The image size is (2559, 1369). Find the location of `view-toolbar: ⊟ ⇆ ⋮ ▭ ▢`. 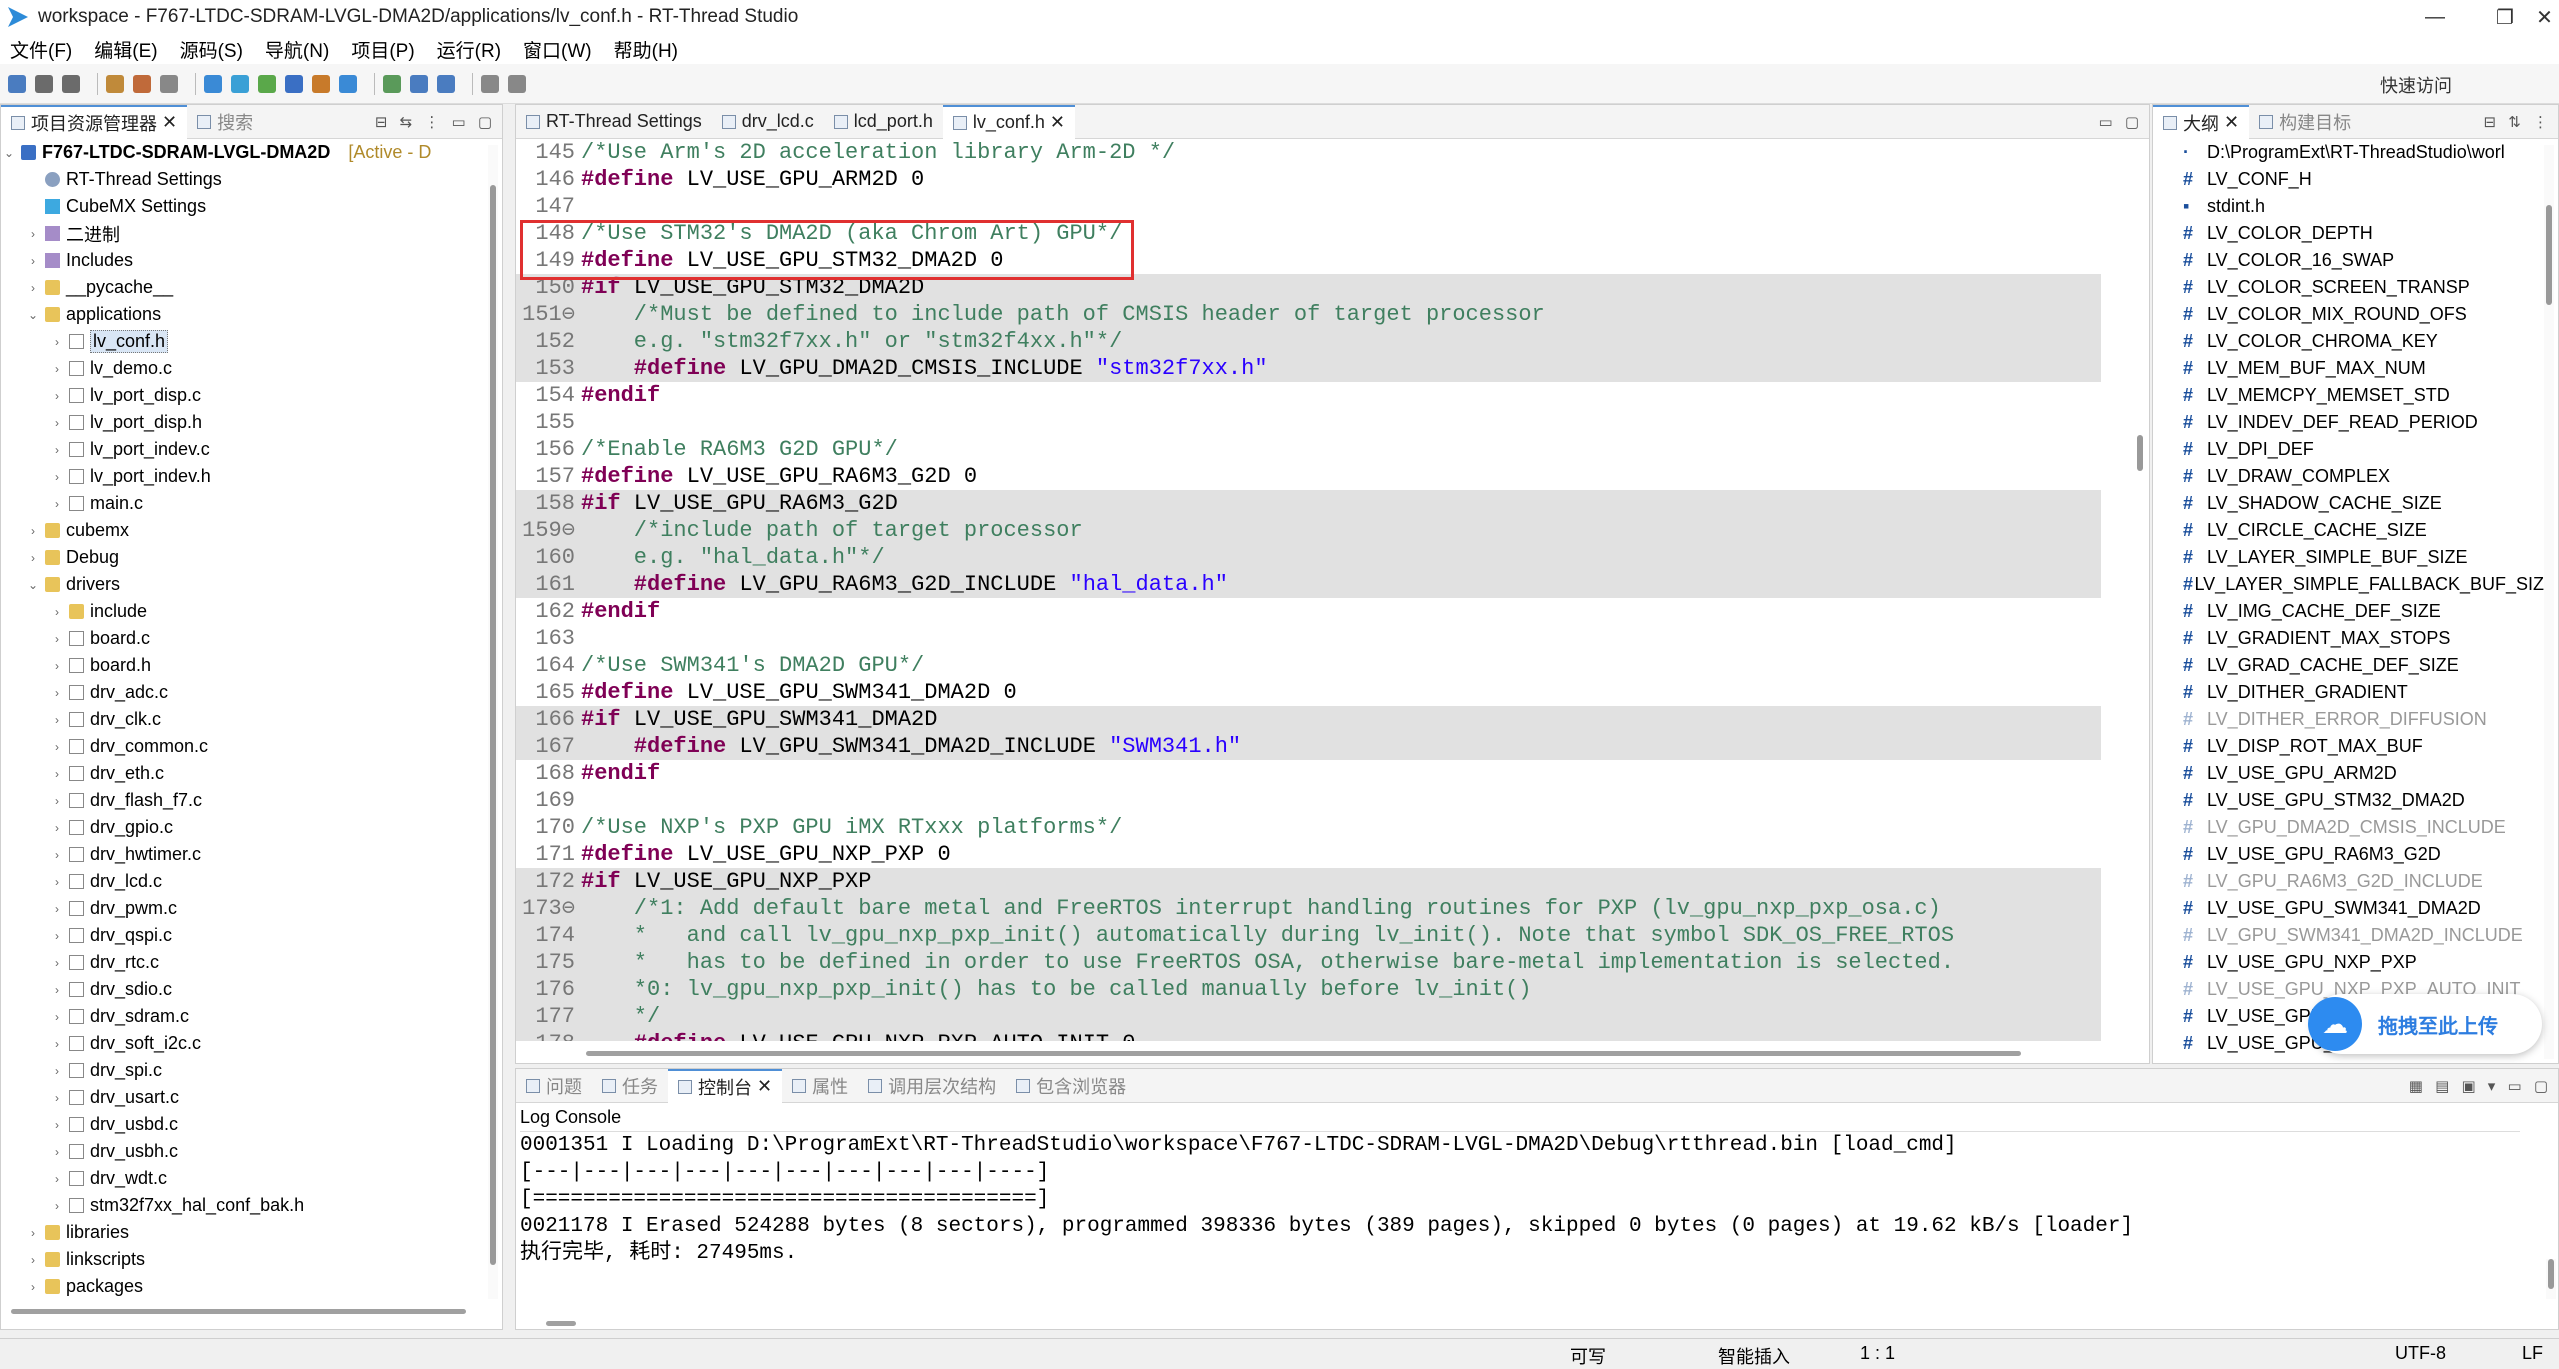

view-toolbar: ⊟ ⇆ ⋮ ▭ ▢ is located at coordinates (435, 122).